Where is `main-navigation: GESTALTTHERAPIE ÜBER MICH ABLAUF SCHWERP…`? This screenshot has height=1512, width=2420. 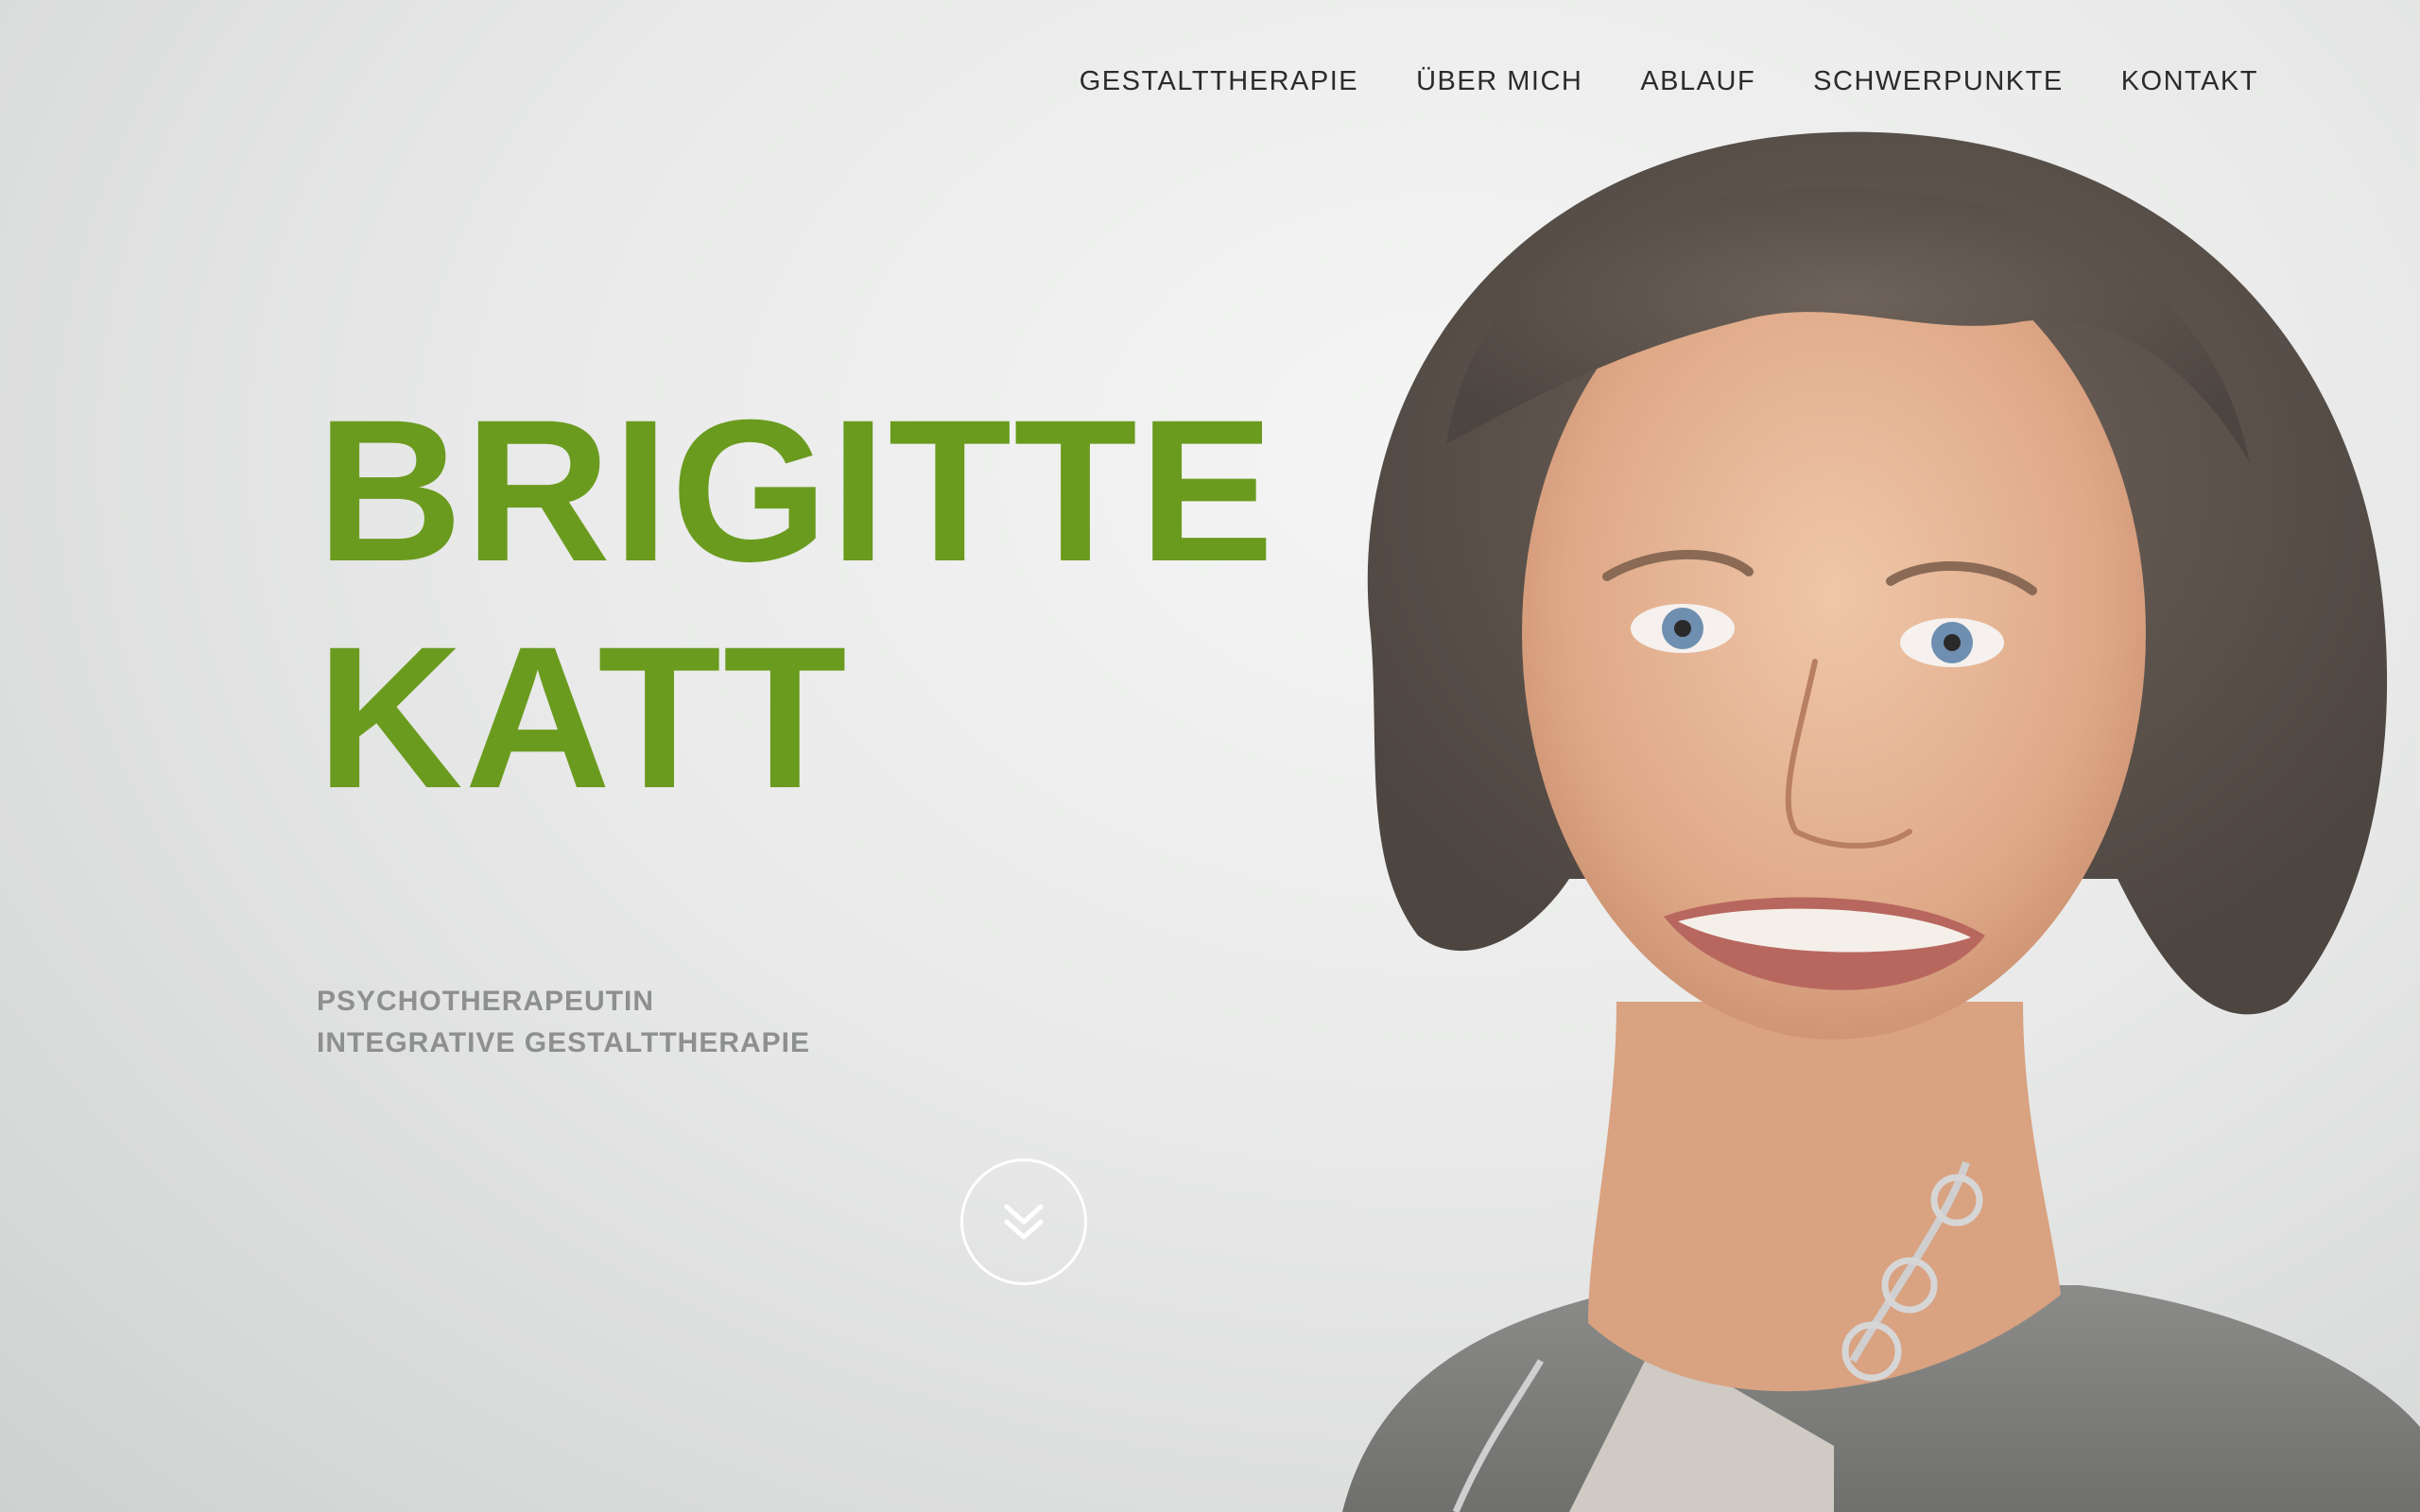
main-navigation: GESTALTTHERAPIE ÜBER MICH ABLAUF SCHWERP… is located at coordinates (1669, 81).